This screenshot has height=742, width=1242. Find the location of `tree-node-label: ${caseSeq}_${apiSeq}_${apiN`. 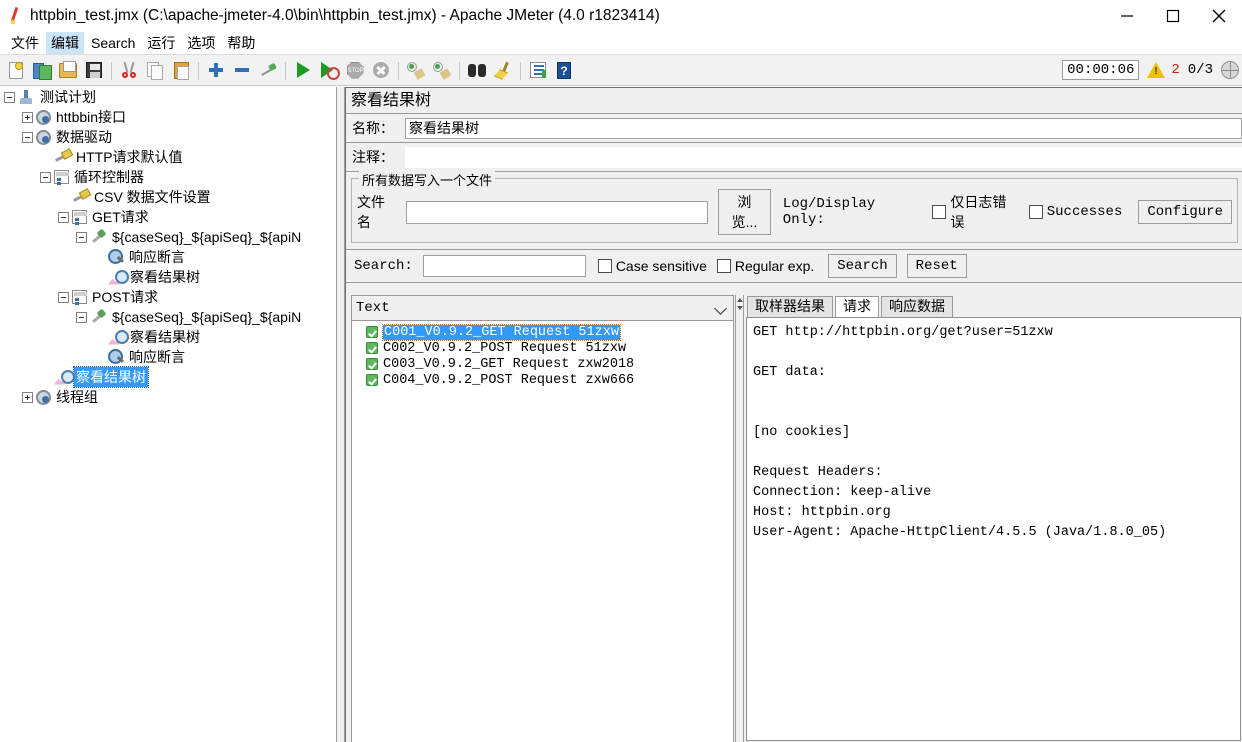

tree-node-label: ${caseSeq}_${apiSeq}_${apiN is located at coordinates (207, 317).